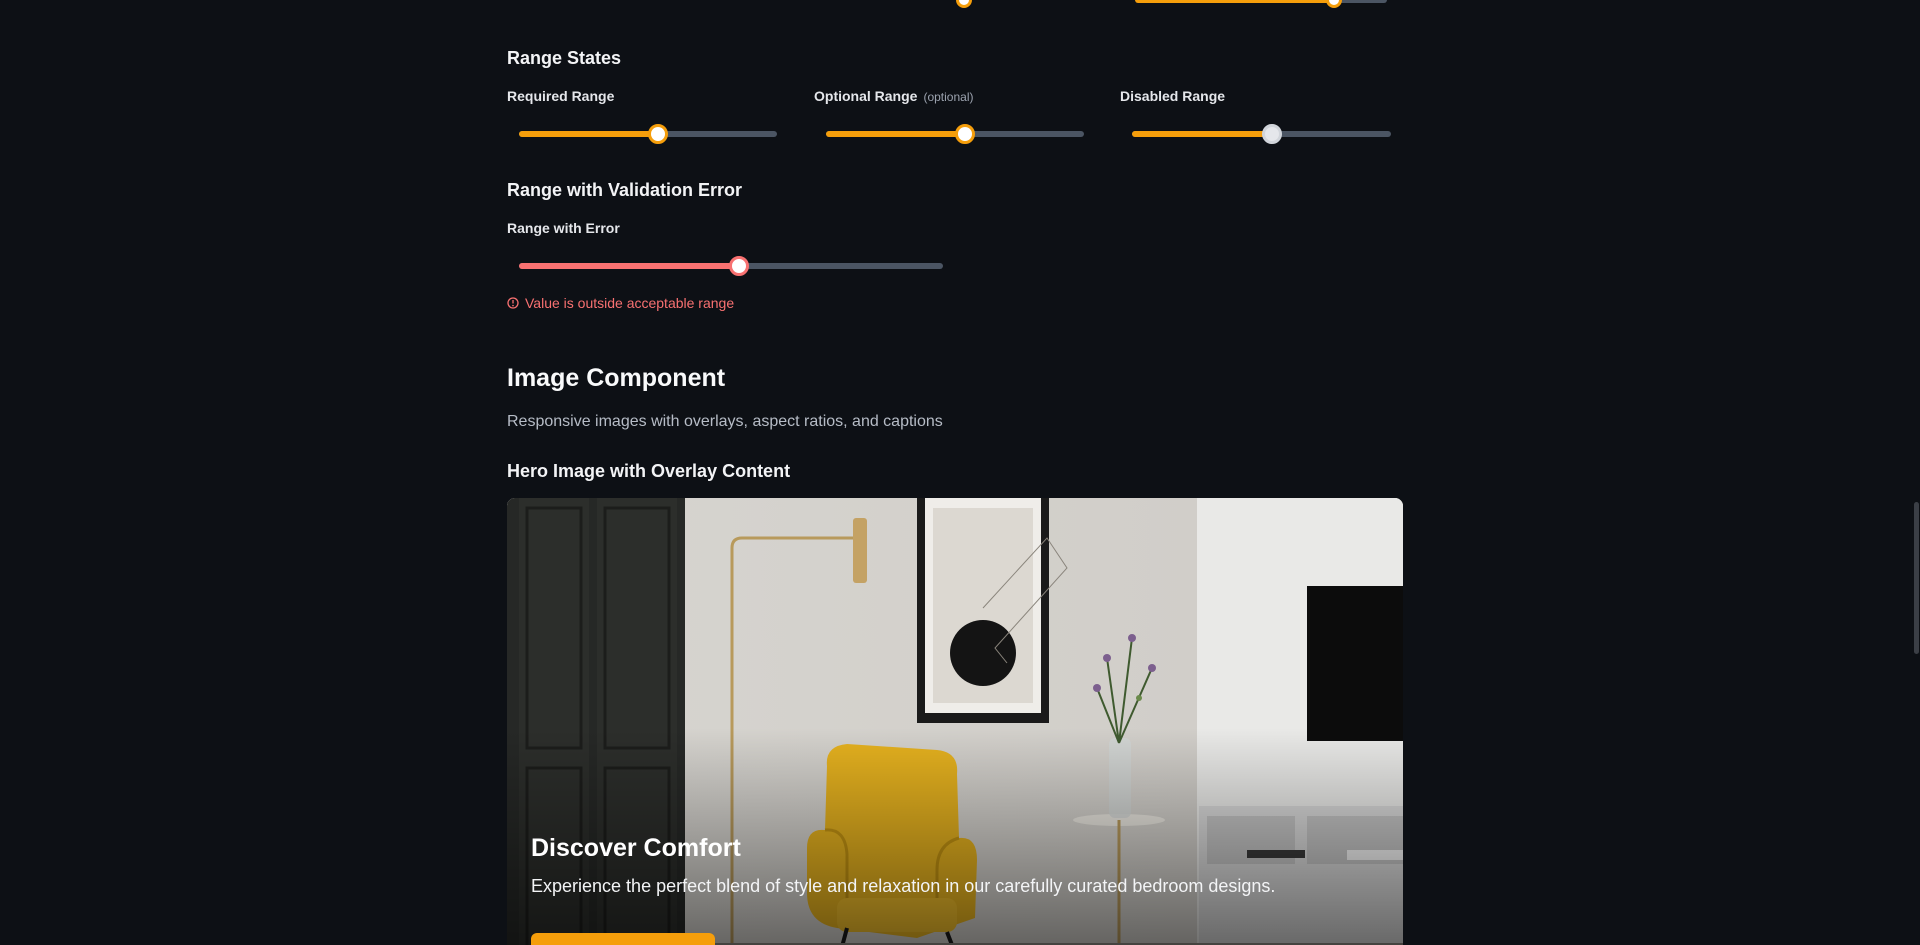  What do you see at coordinates (630, 303) in the screenshot?
I see `range-error-text: Value is outside acceptable range` at bounding box center [630, 303].